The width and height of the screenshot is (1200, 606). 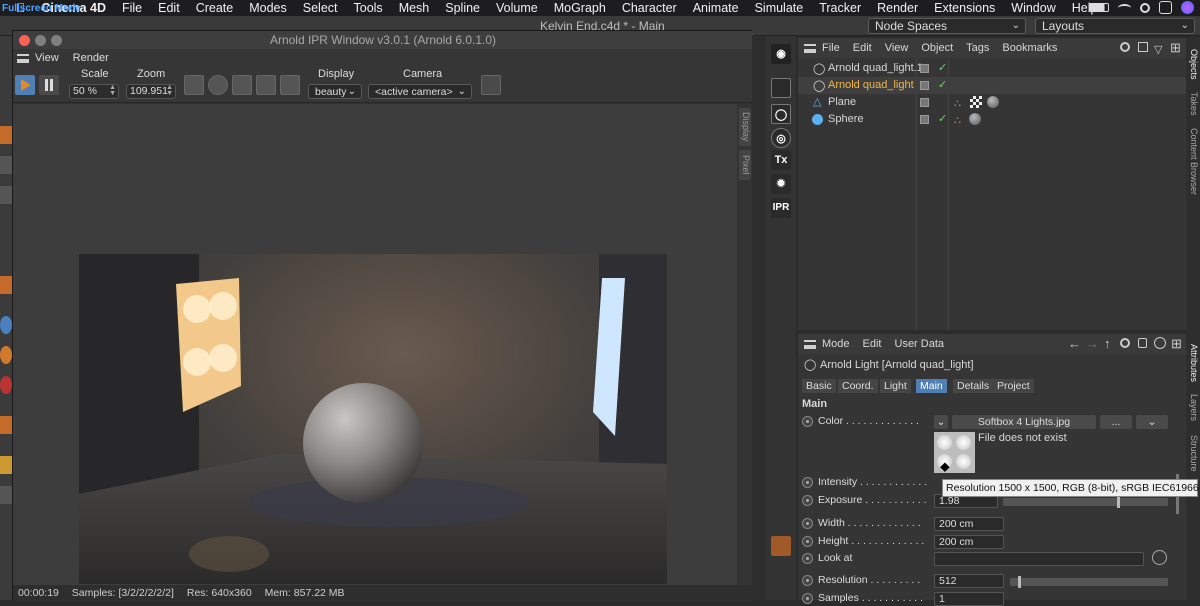 What do you see at coordinates (957, 121) in the screenshot?
I see `phong-tag-icon: ∴` at bounding box center [957, 121].